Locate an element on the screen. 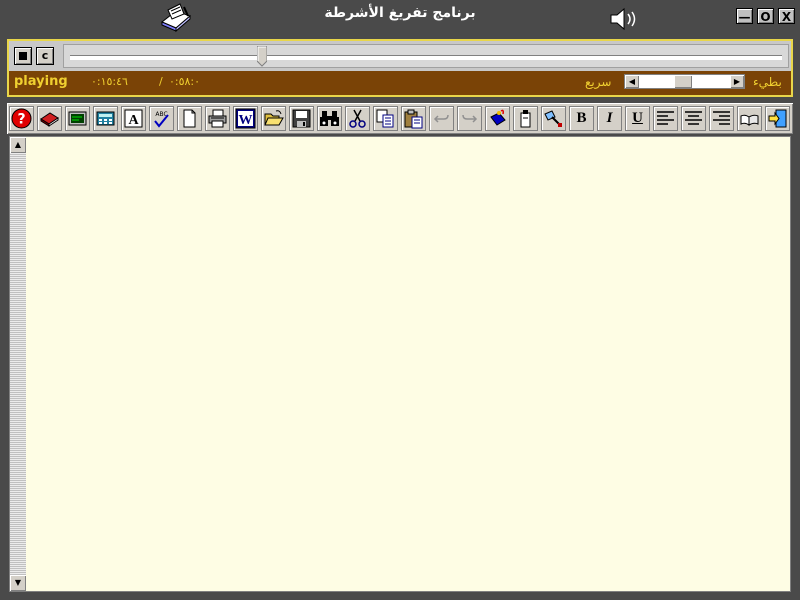  binoculars-icon is located at coordinates (329, 118).